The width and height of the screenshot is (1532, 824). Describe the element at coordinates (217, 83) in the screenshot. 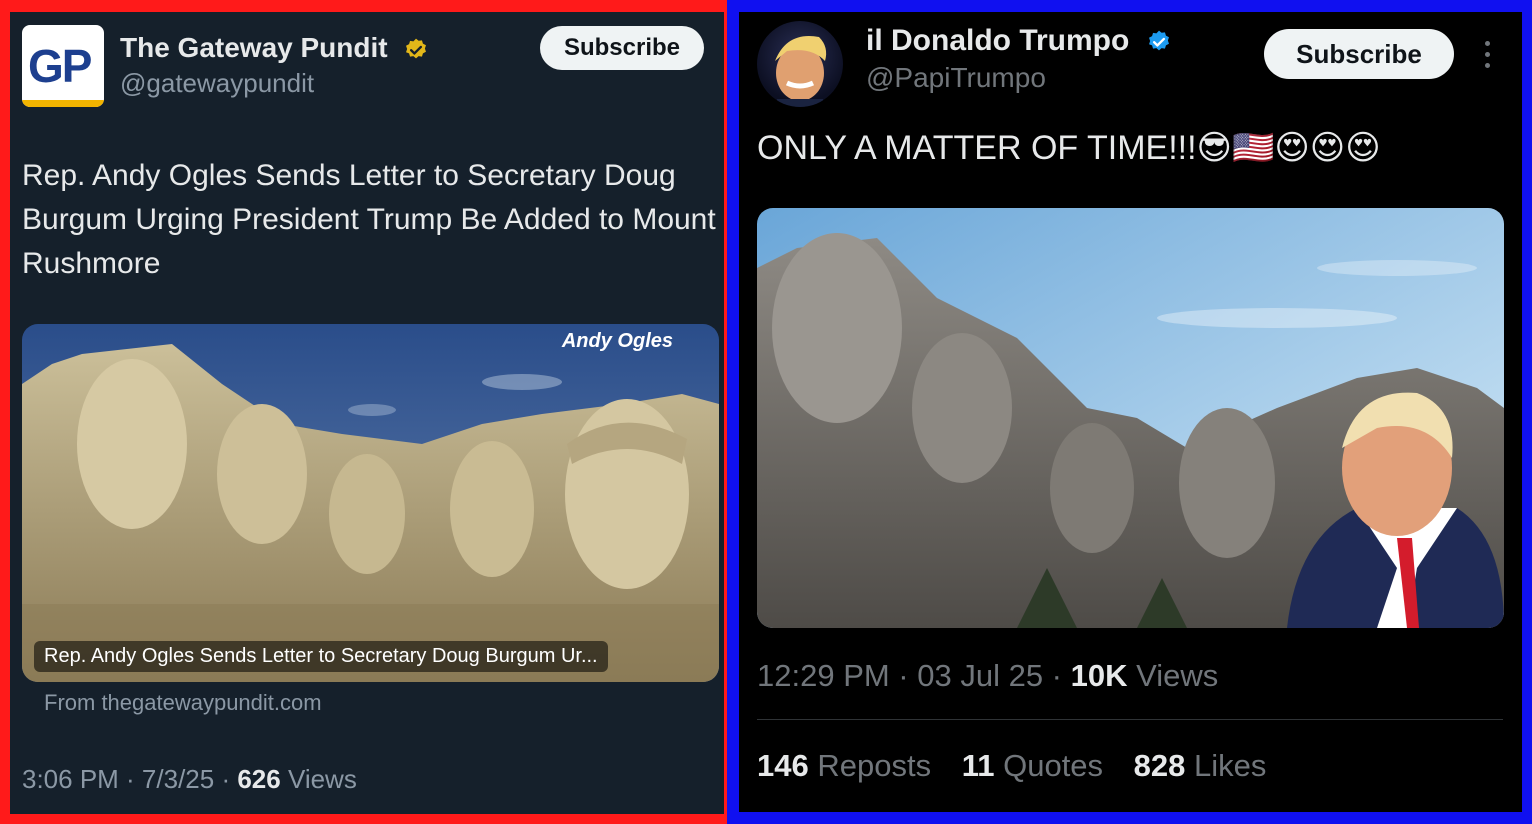

I see `author-handle: @gatewaypundit` at that location.